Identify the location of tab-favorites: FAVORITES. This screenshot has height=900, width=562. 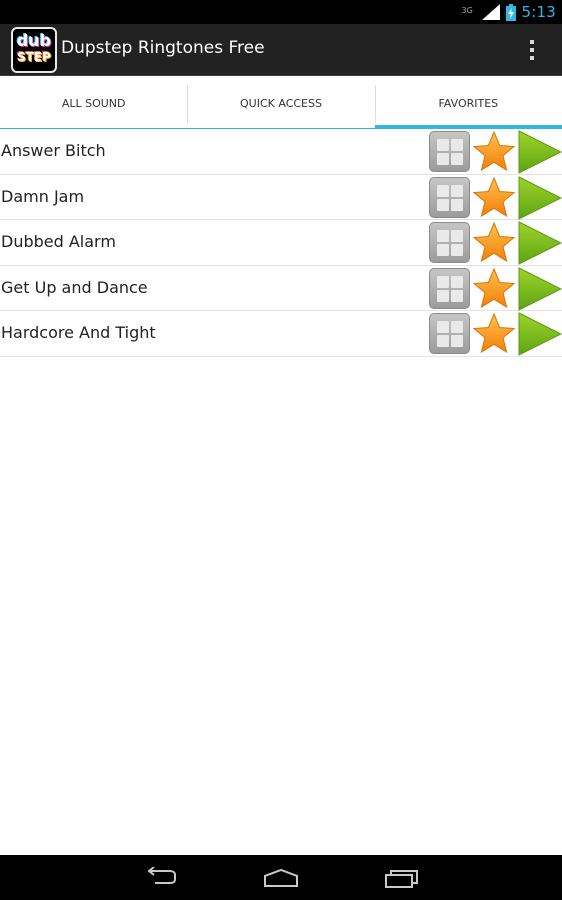
(468, 103).